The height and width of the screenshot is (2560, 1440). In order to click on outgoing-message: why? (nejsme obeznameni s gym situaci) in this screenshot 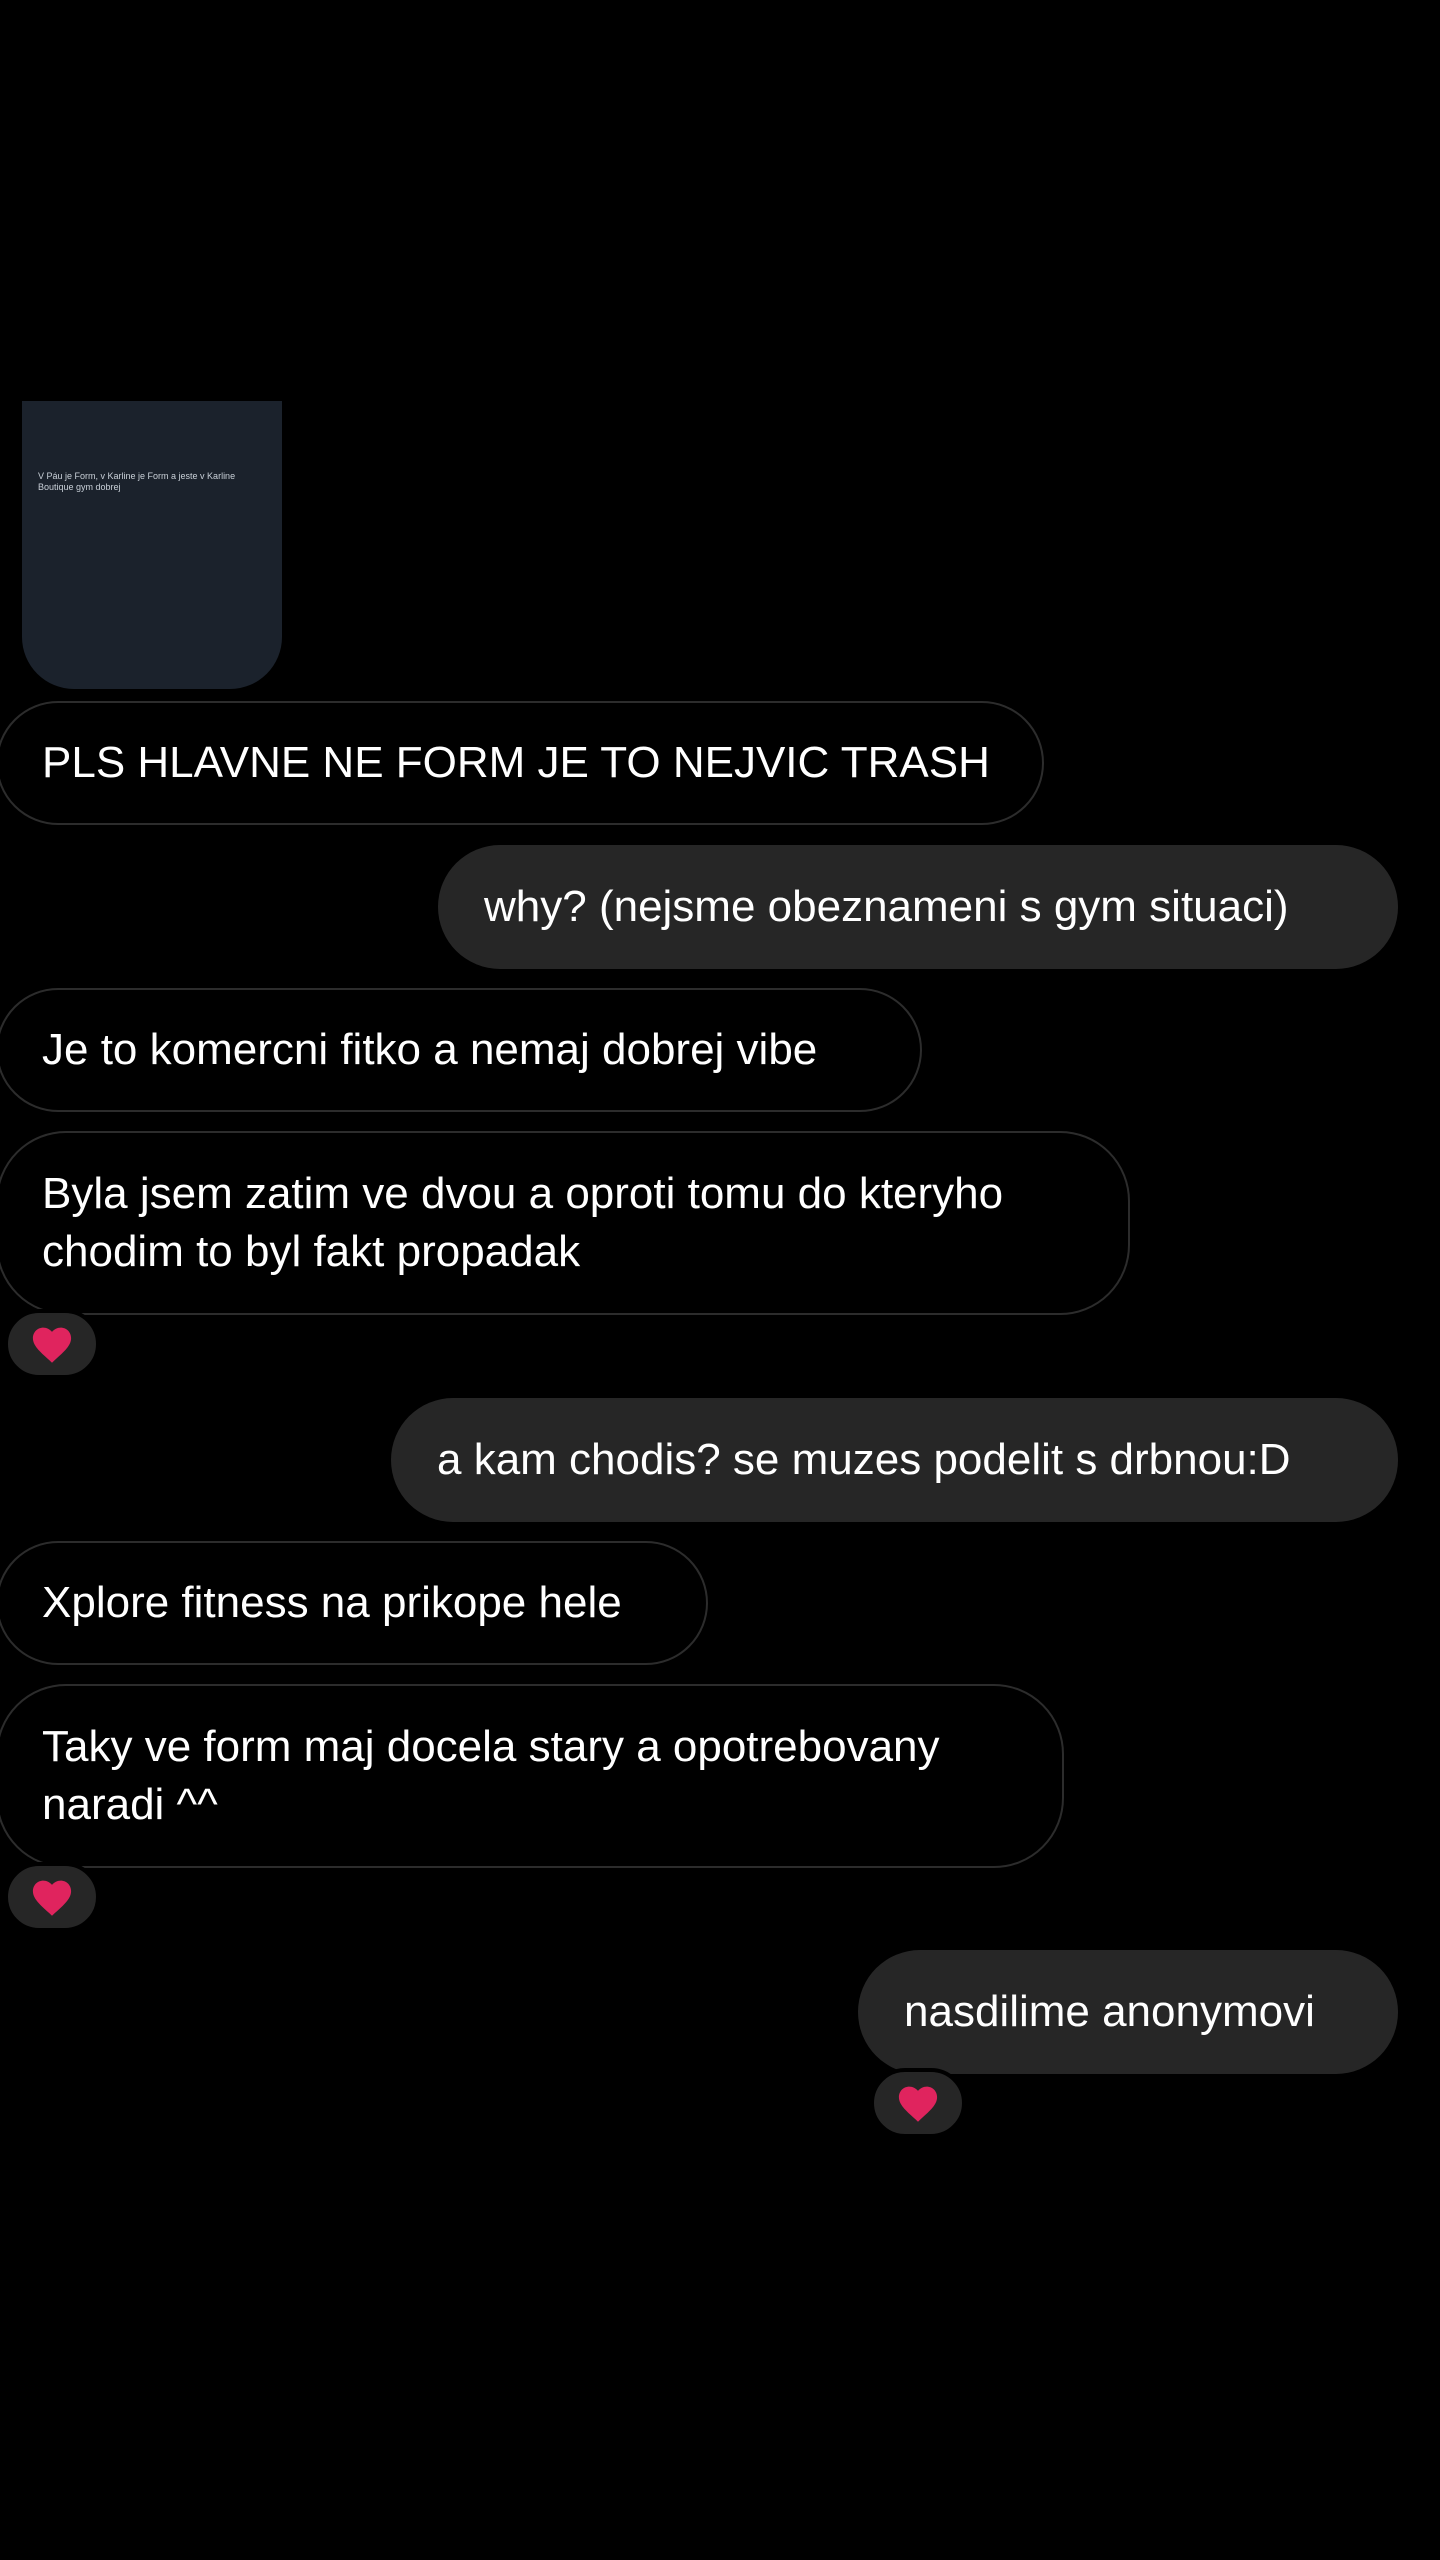, I will do `click(918, 907)`.